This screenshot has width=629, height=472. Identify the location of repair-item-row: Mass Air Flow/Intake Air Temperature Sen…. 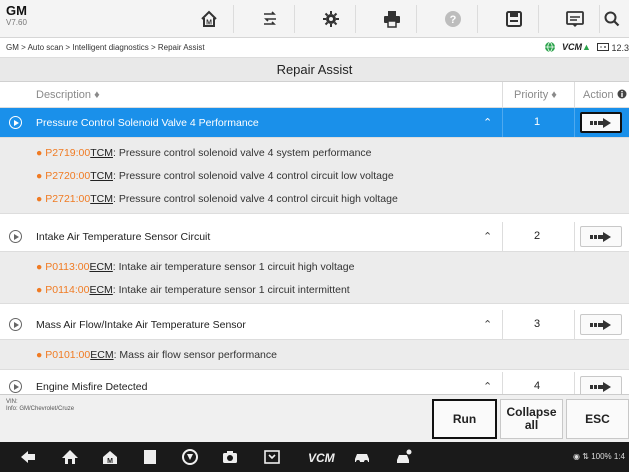
(314, 325).